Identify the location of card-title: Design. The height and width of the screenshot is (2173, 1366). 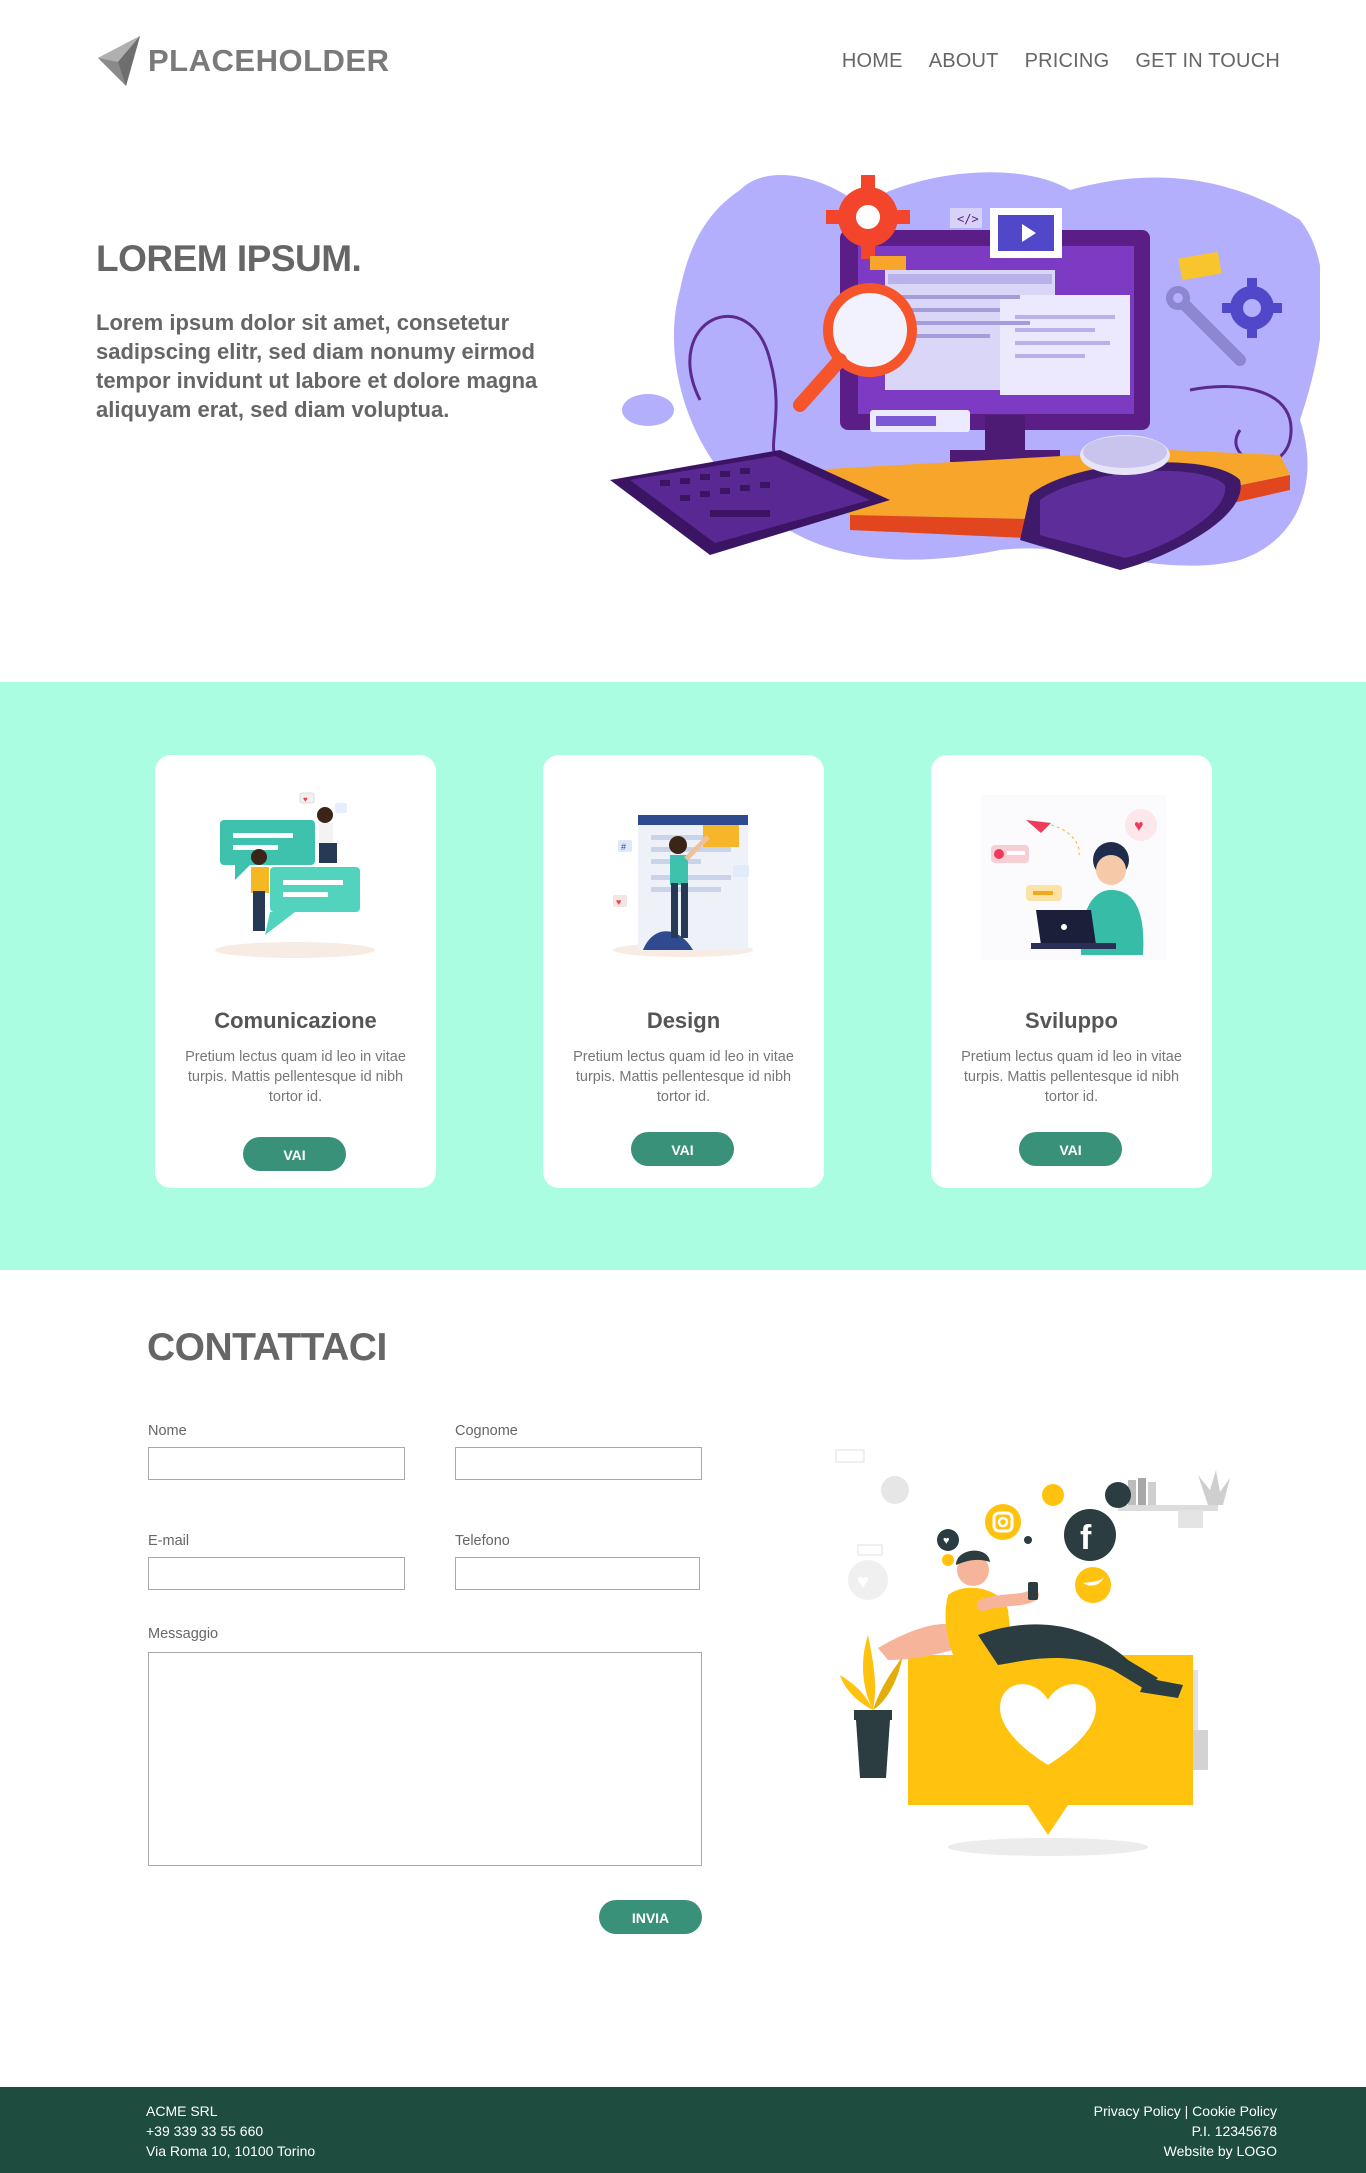
(683, 1020).